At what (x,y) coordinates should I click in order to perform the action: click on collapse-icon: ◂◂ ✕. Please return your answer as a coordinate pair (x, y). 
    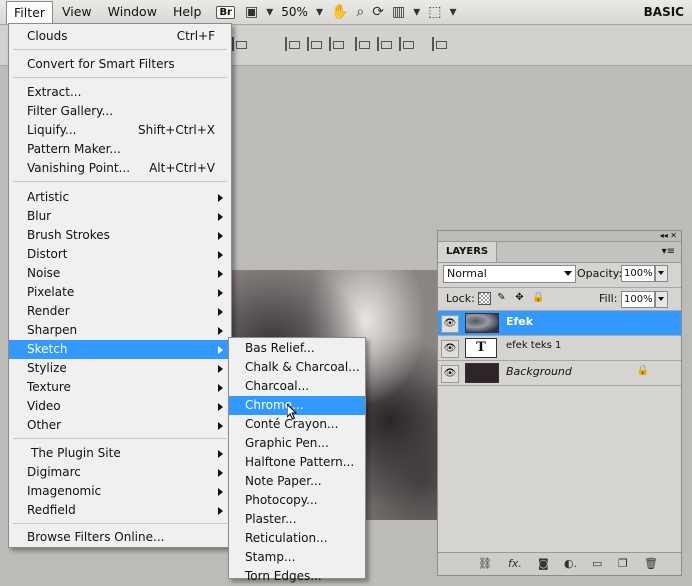
    Looking at the image, I should click on (668, 235).